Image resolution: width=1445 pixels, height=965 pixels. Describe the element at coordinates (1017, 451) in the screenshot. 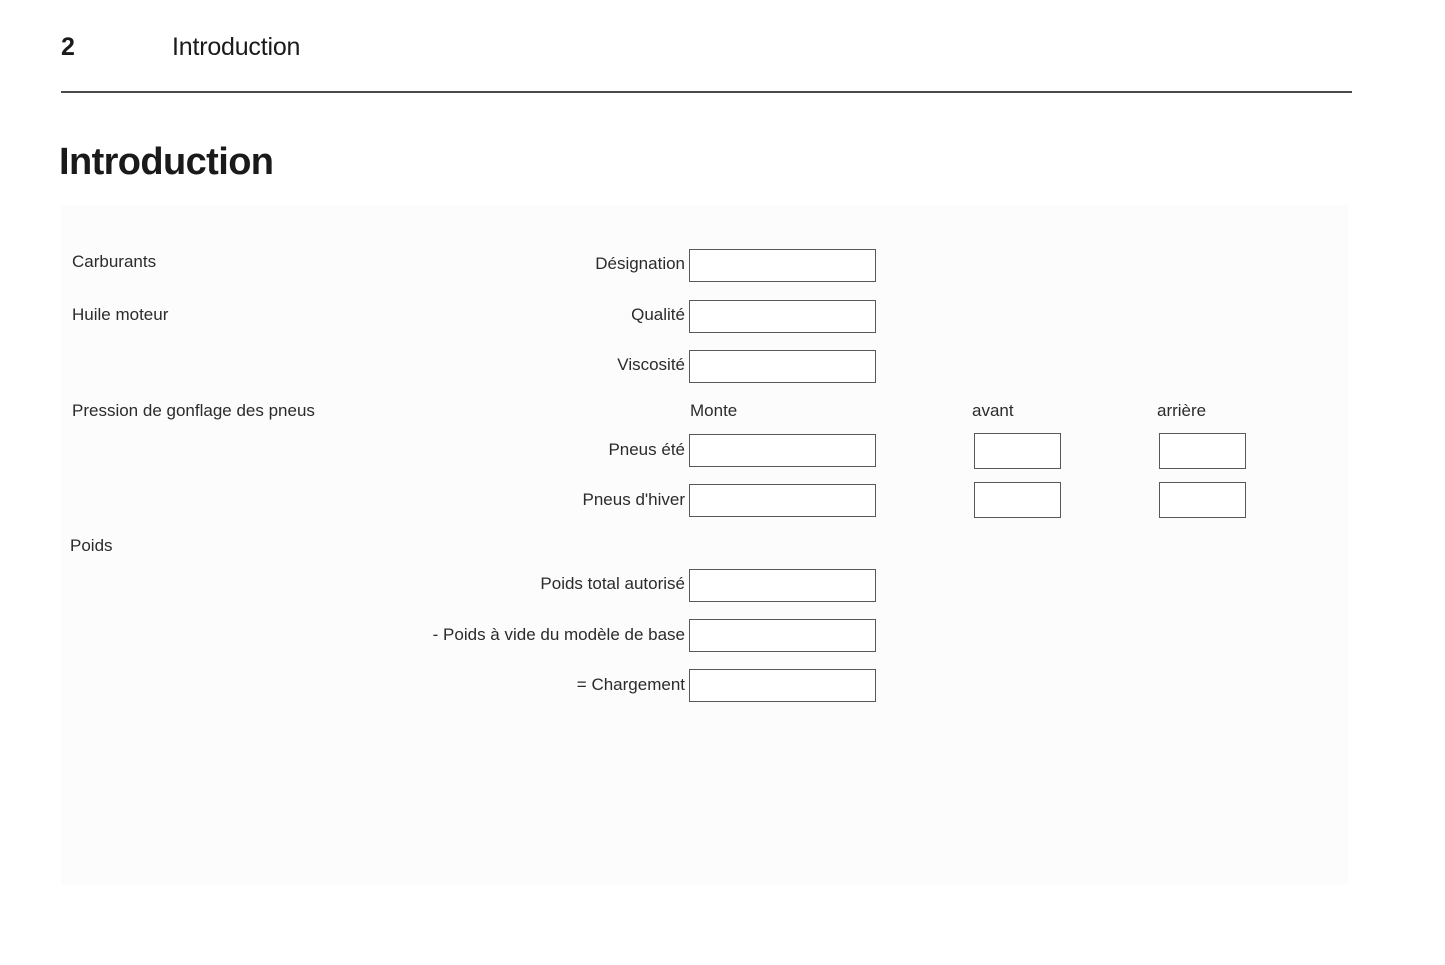

I see `input-summer-tyres-front` at that location.